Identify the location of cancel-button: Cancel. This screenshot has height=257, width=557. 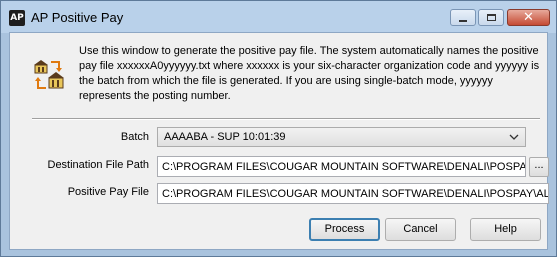
(420, 229).